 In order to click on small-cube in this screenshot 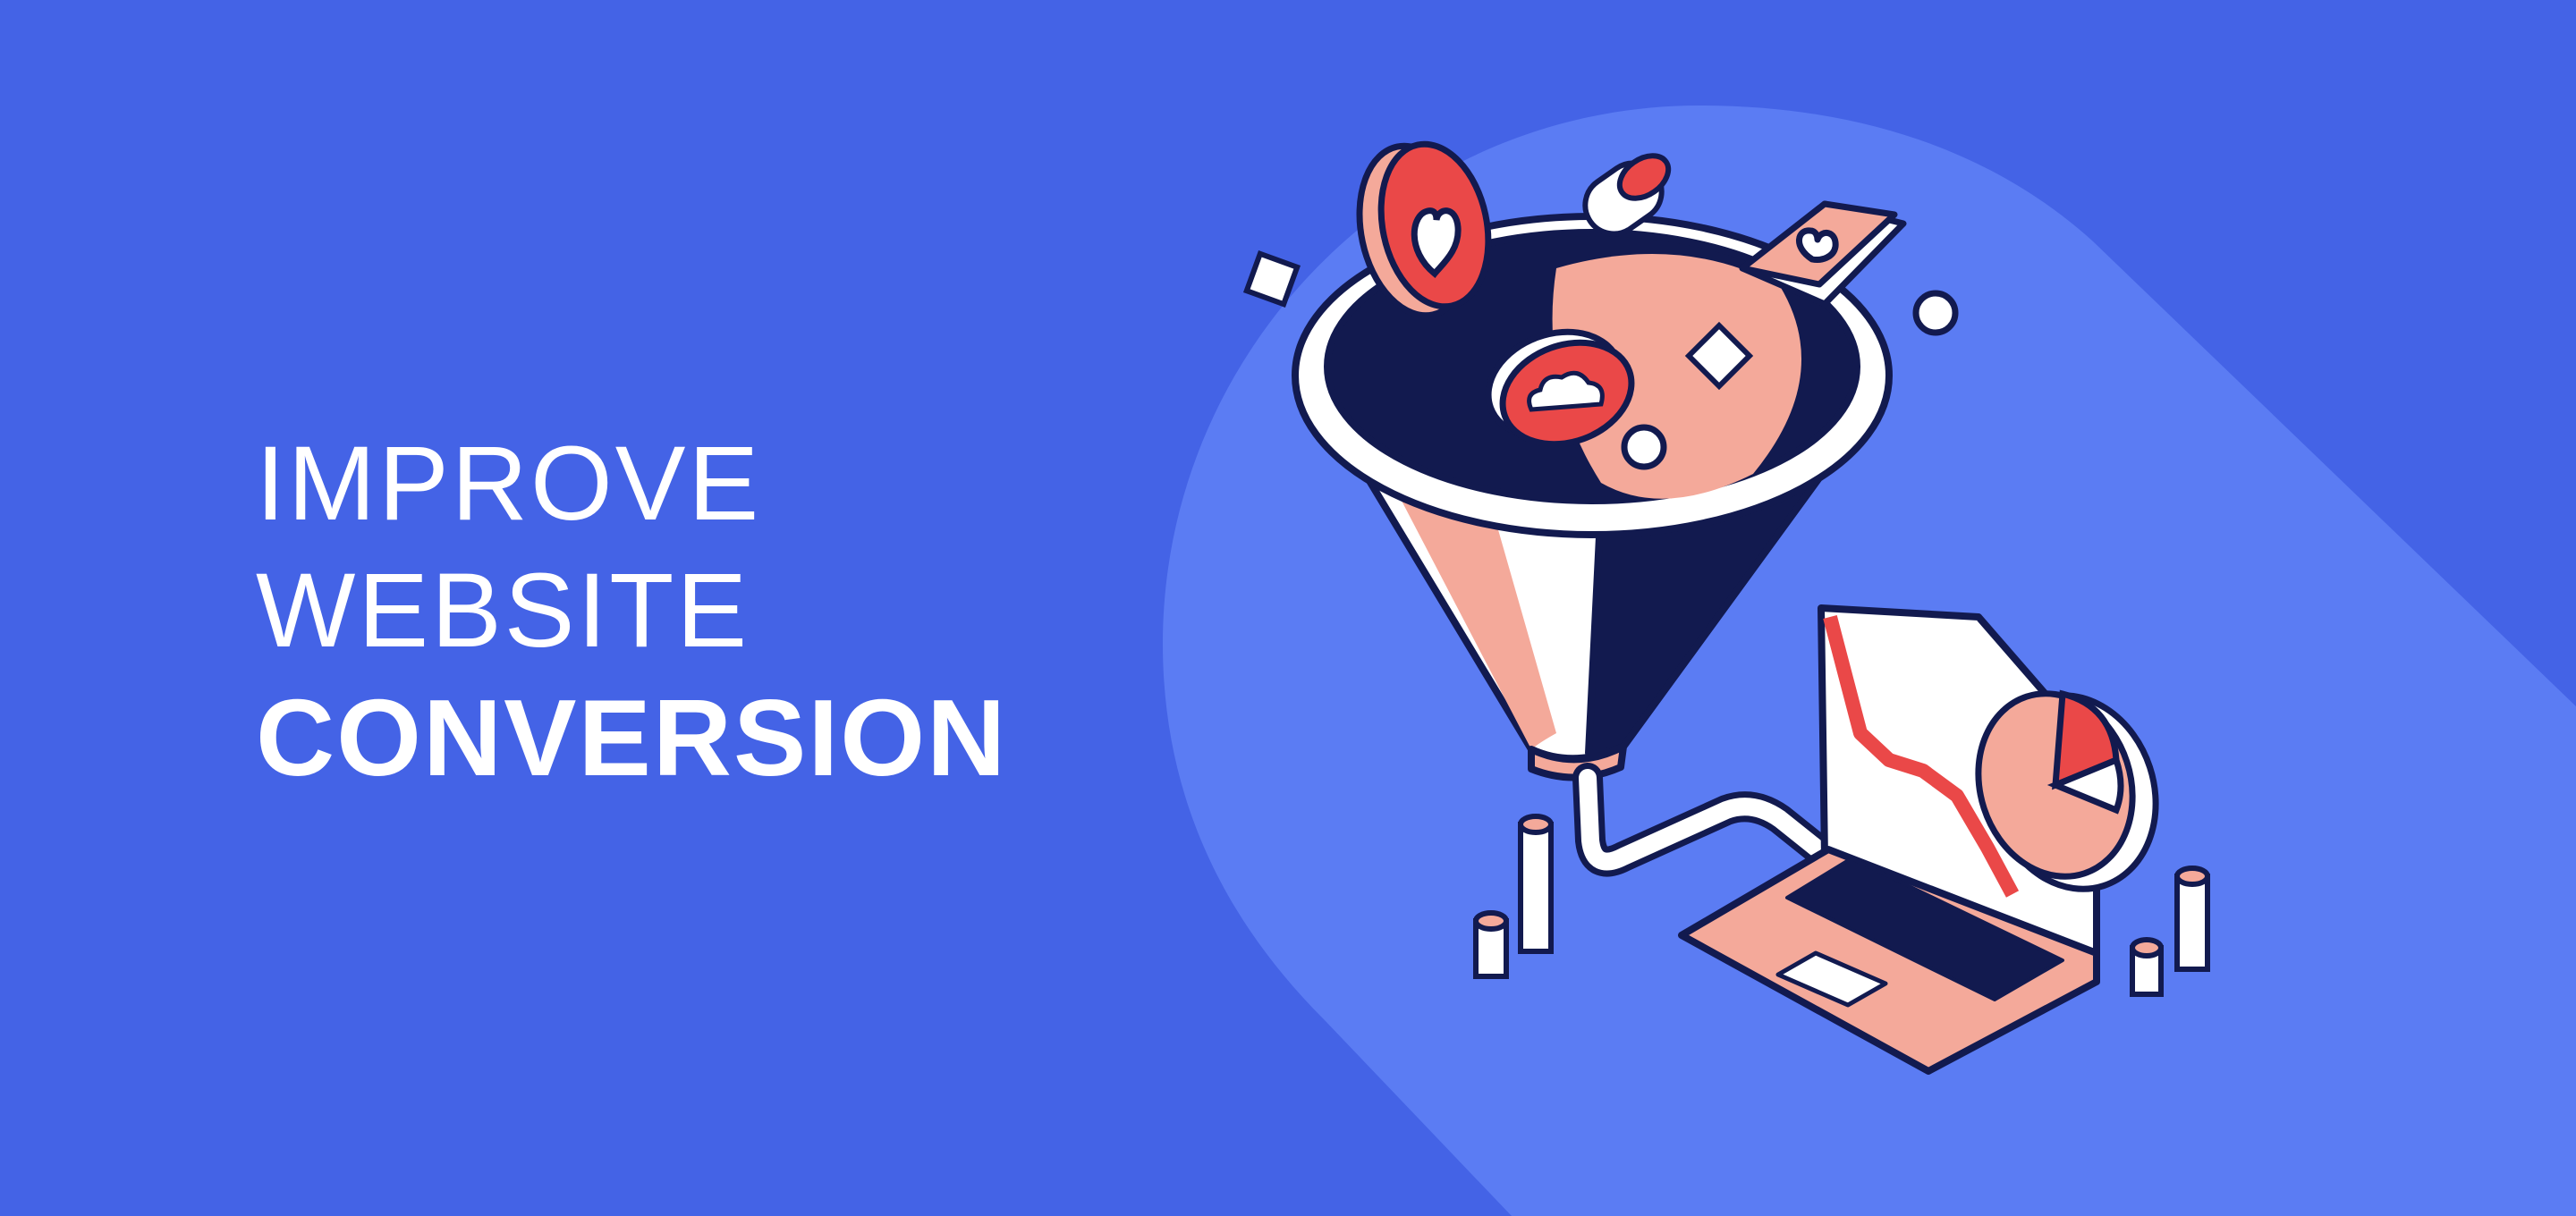, I will do `click(1271, 278)`.